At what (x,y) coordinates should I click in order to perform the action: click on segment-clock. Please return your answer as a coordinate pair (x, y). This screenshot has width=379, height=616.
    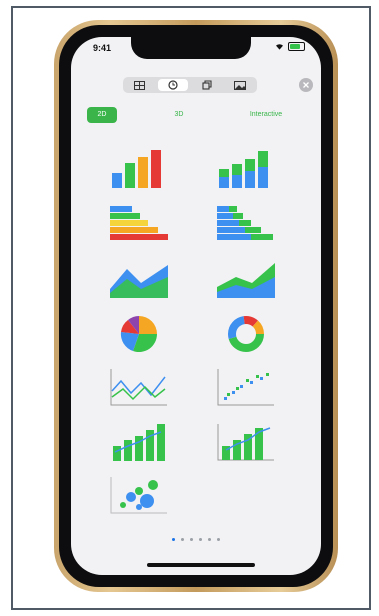
    Looking at the image, I should click on (173, 85).